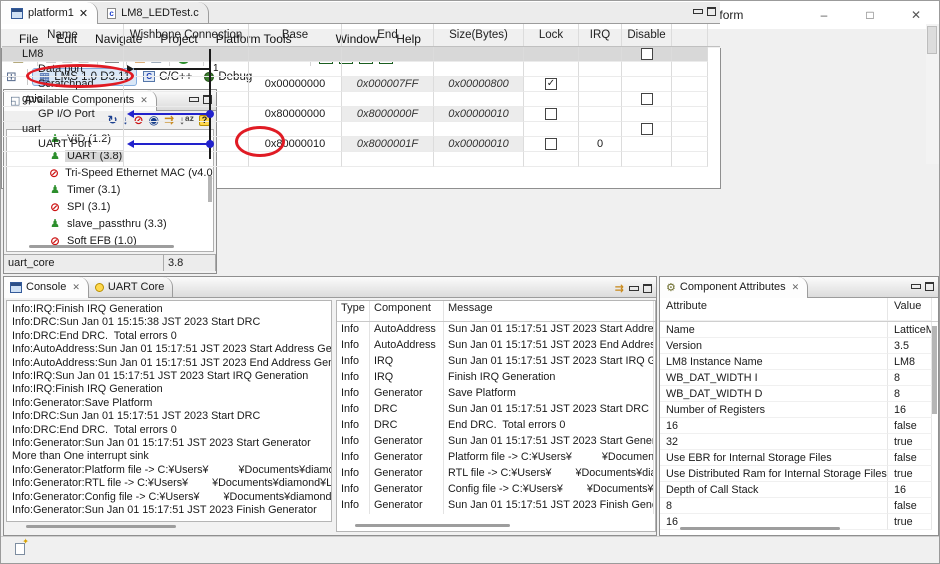  What do you see at coordinates (63, 129) in the screenshot?
I see `cell-name: uart` at bounding box center [63, 129].